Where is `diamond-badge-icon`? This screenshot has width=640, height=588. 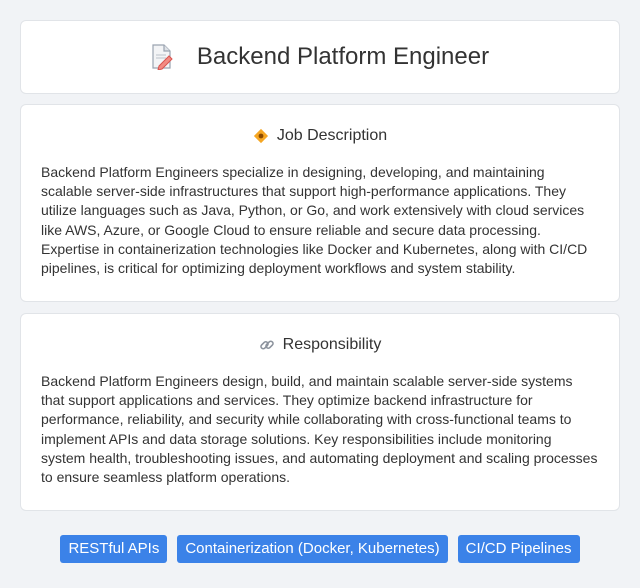 diamond-badge-icon is located at coordinates (261, 136).